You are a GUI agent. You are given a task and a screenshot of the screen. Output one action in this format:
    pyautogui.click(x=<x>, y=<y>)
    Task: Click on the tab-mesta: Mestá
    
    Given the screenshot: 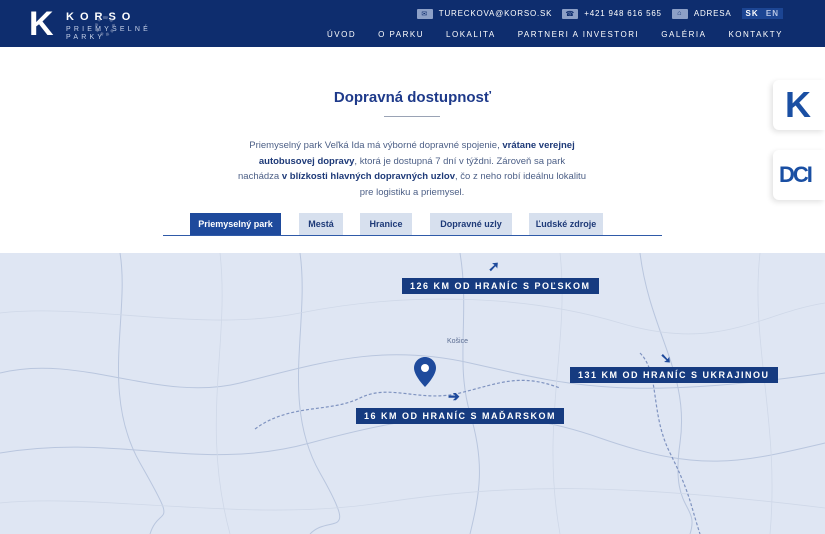 What is the action you would take?
    pyautogui.click(x=321, y=224)
    